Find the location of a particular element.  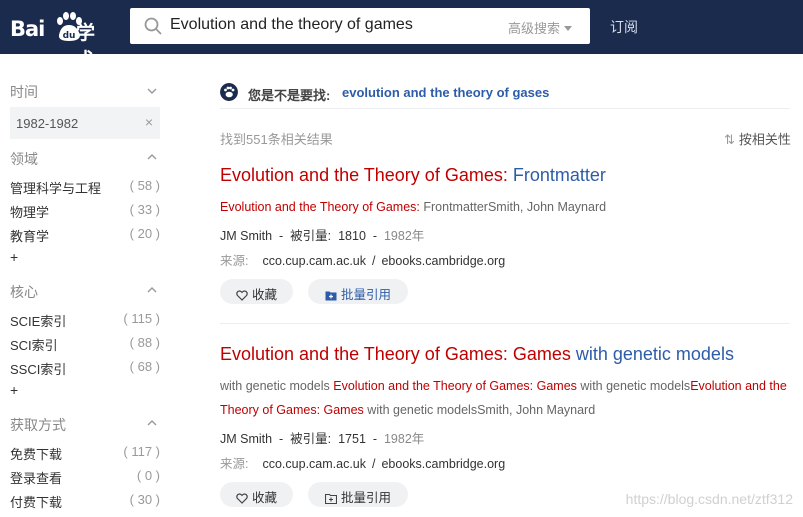

result-title-highlight: Evolution and the Theory of Games: Games is located at coordinates (395, 354).